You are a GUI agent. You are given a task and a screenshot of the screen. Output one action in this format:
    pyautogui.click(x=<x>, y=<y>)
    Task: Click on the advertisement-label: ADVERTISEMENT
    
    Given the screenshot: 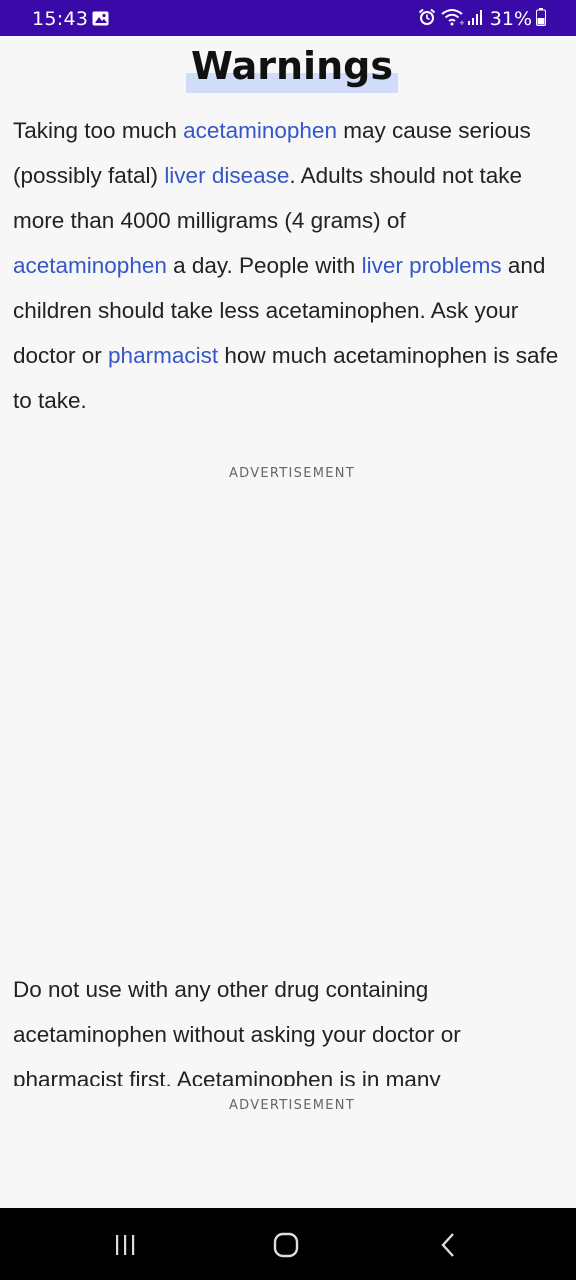 What is the action you would take?
    pyautogui.click(x=292, y=473)
    